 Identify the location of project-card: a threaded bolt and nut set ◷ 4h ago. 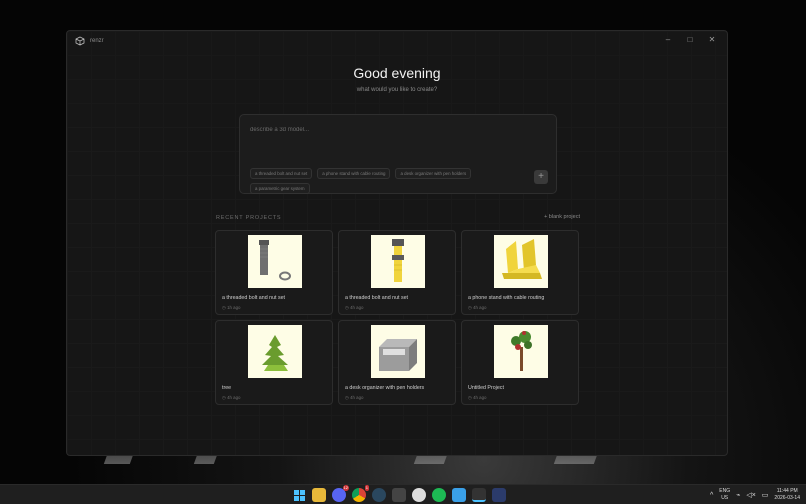
(397, 272).